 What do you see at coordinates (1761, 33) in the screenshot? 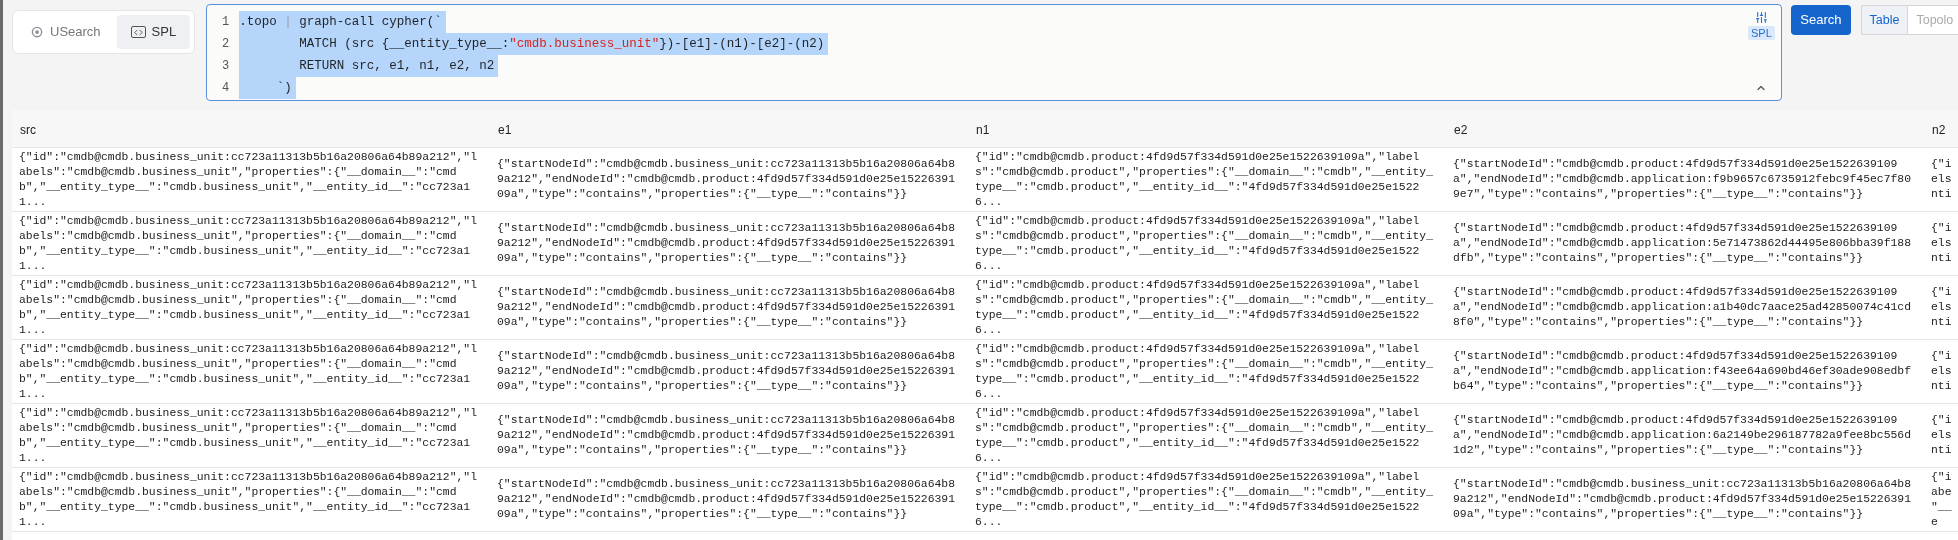
I see `spl-badge: SPL` at bounding box center [1761, 33].